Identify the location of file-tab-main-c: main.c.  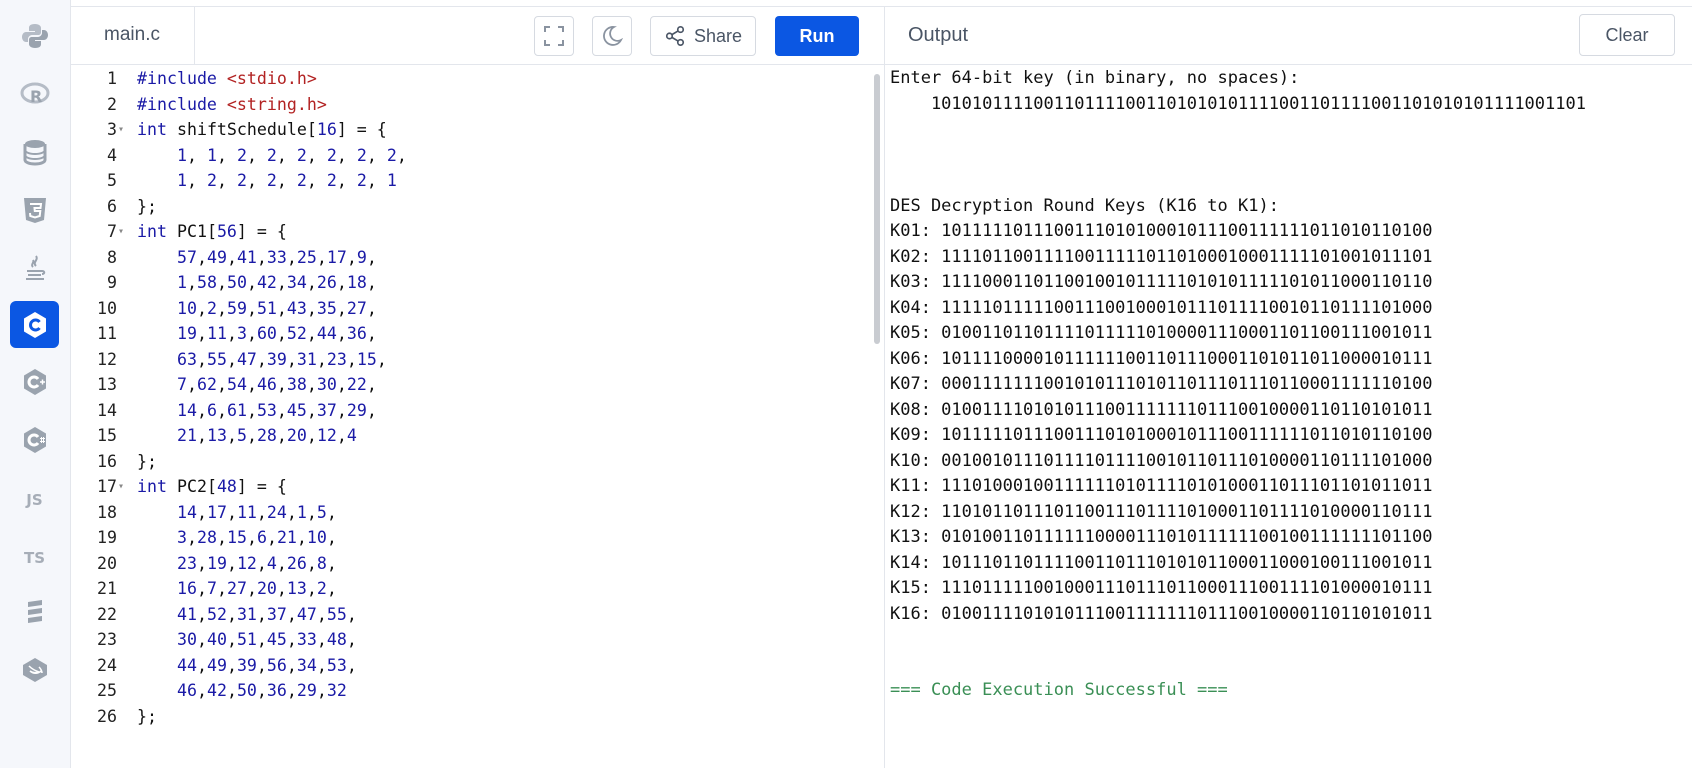
(132, 35).